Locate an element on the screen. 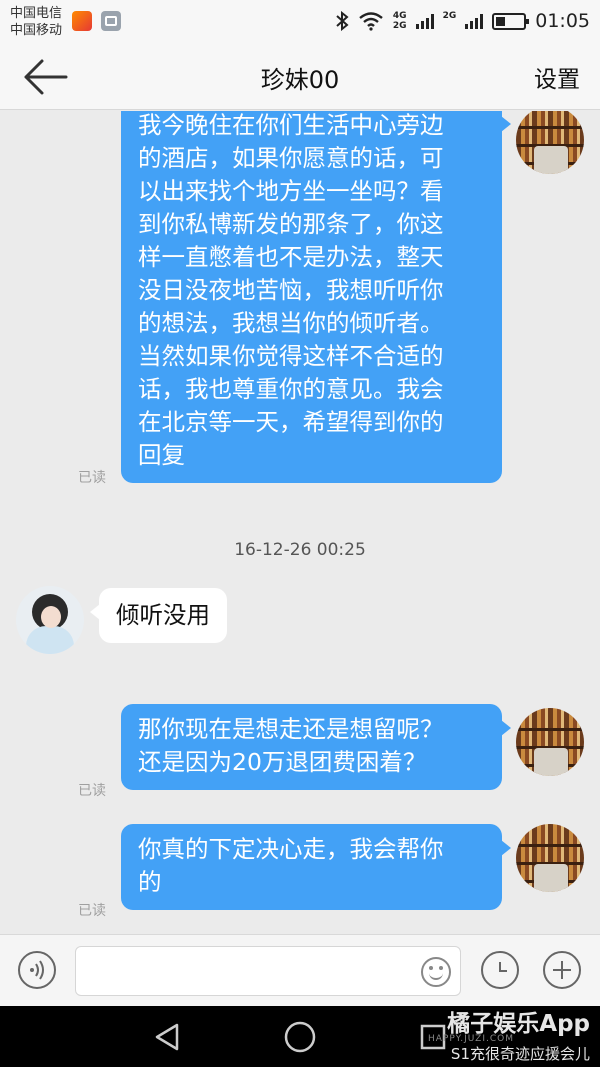  watermark-credit: S1充很奇迹应援会儿 is located at coordinates (520, 1054).